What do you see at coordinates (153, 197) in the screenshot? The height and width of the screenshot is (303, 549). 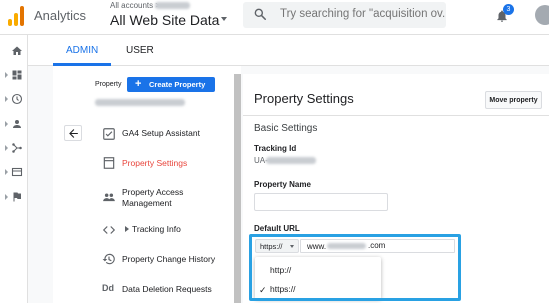 I see `menu-label: Property Access Management` at bounding box center [153, 197].